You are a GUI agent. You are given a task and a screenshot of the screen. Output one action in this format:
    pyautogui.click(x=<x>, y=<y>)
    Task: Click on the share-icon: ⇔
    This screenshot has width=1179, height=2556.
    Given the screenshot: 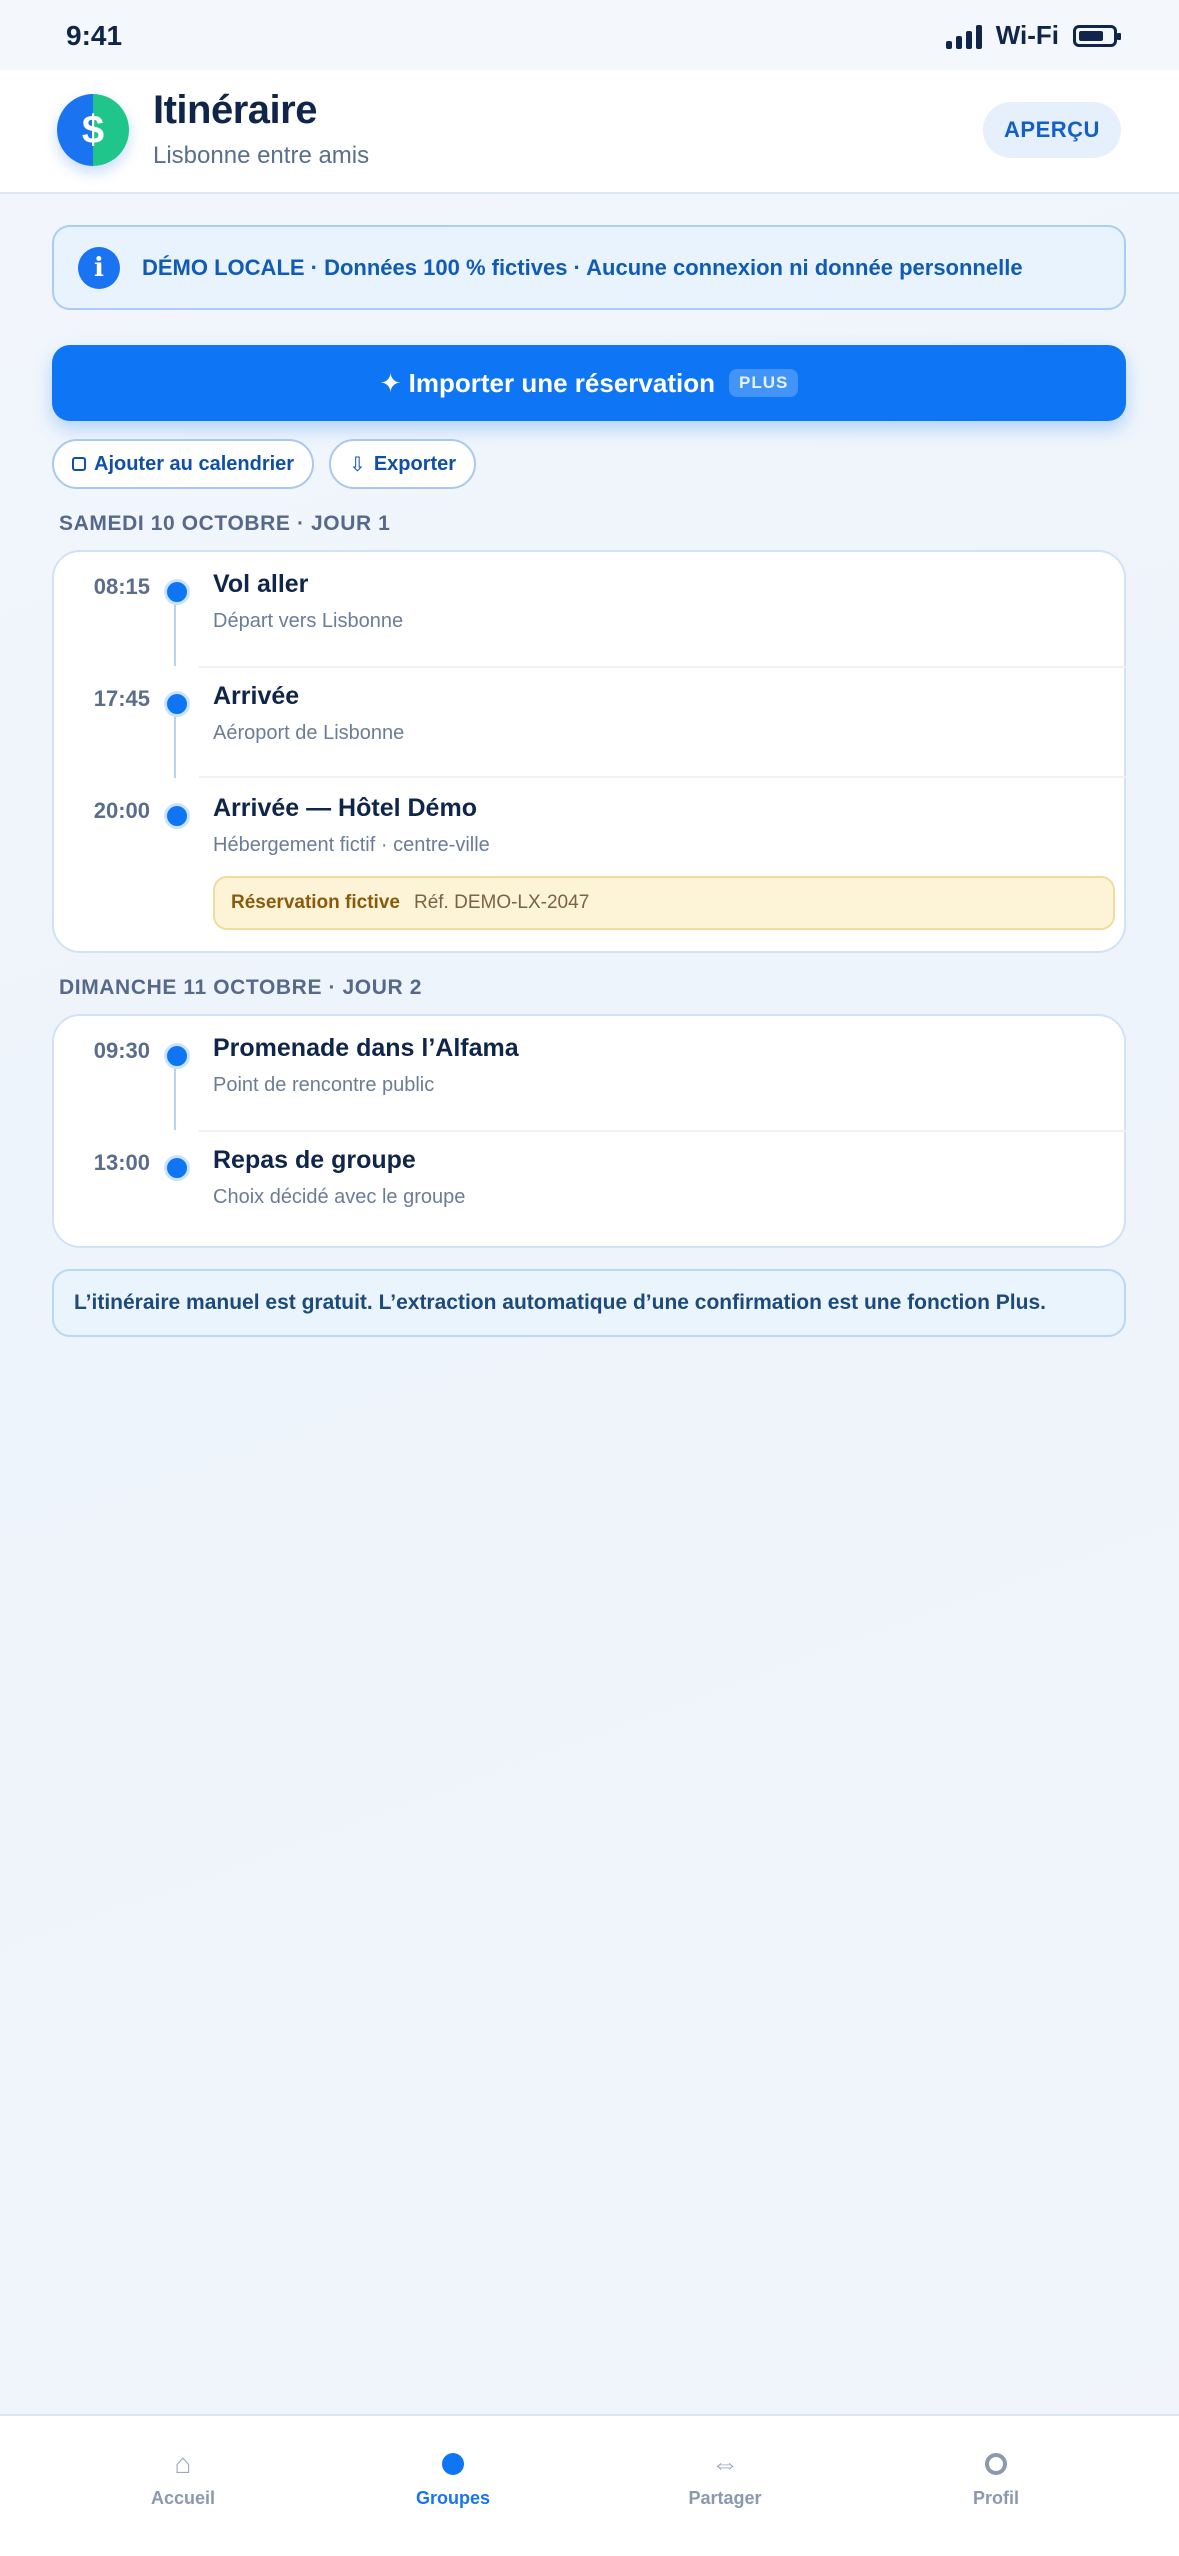 What is the action you would take?
    pyautogui.click(x=725, y=2463)
    